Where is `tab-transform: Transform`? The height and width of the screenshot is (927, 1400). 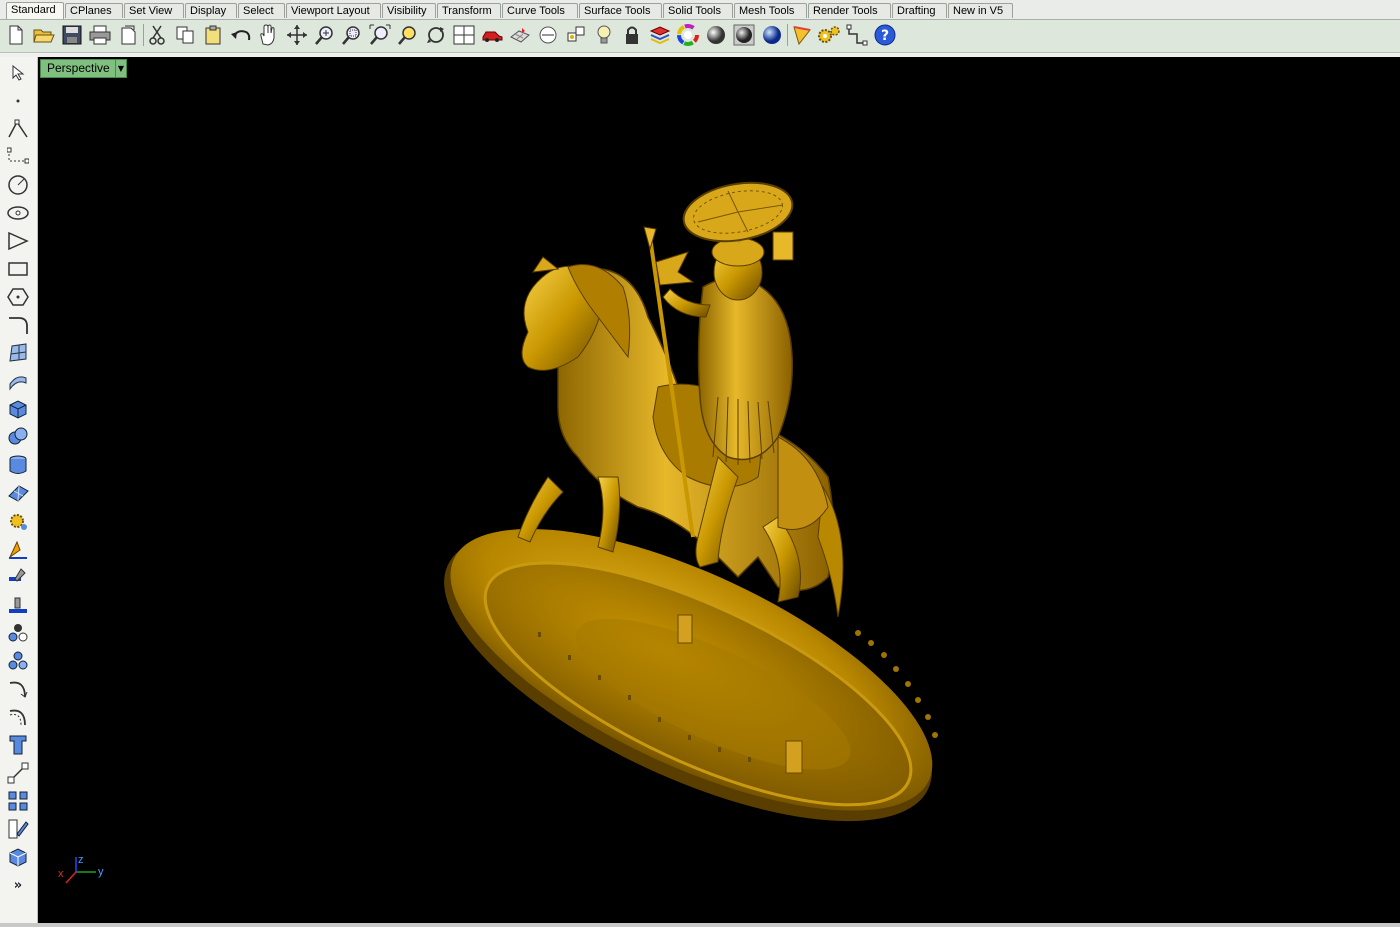
tab-transform: Transform is located at coordinates (469, 10).